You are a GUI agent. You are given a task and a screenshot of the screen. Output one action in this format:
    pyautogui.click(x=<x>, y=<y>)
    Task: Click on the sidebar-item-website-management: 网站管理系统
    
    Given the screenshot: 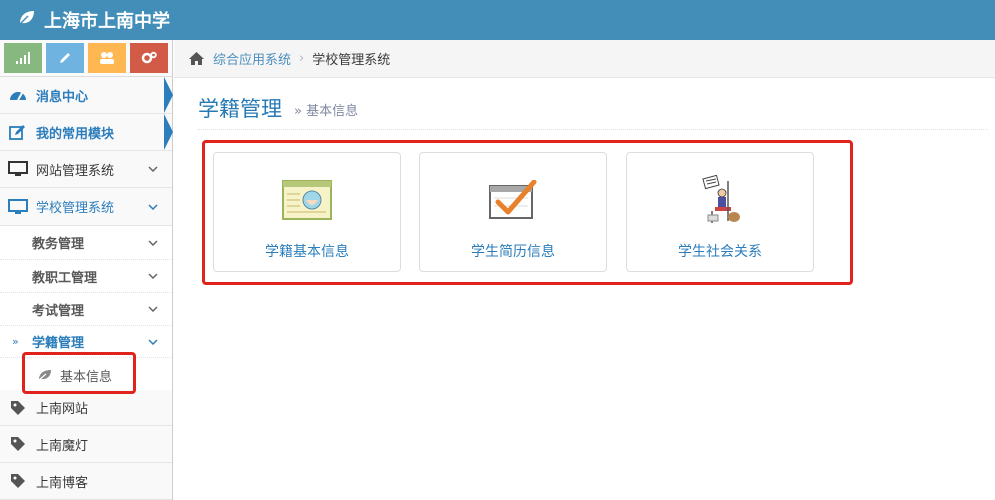 What is the action you would take?
    pyautogui.click(x=86, y=169)
    